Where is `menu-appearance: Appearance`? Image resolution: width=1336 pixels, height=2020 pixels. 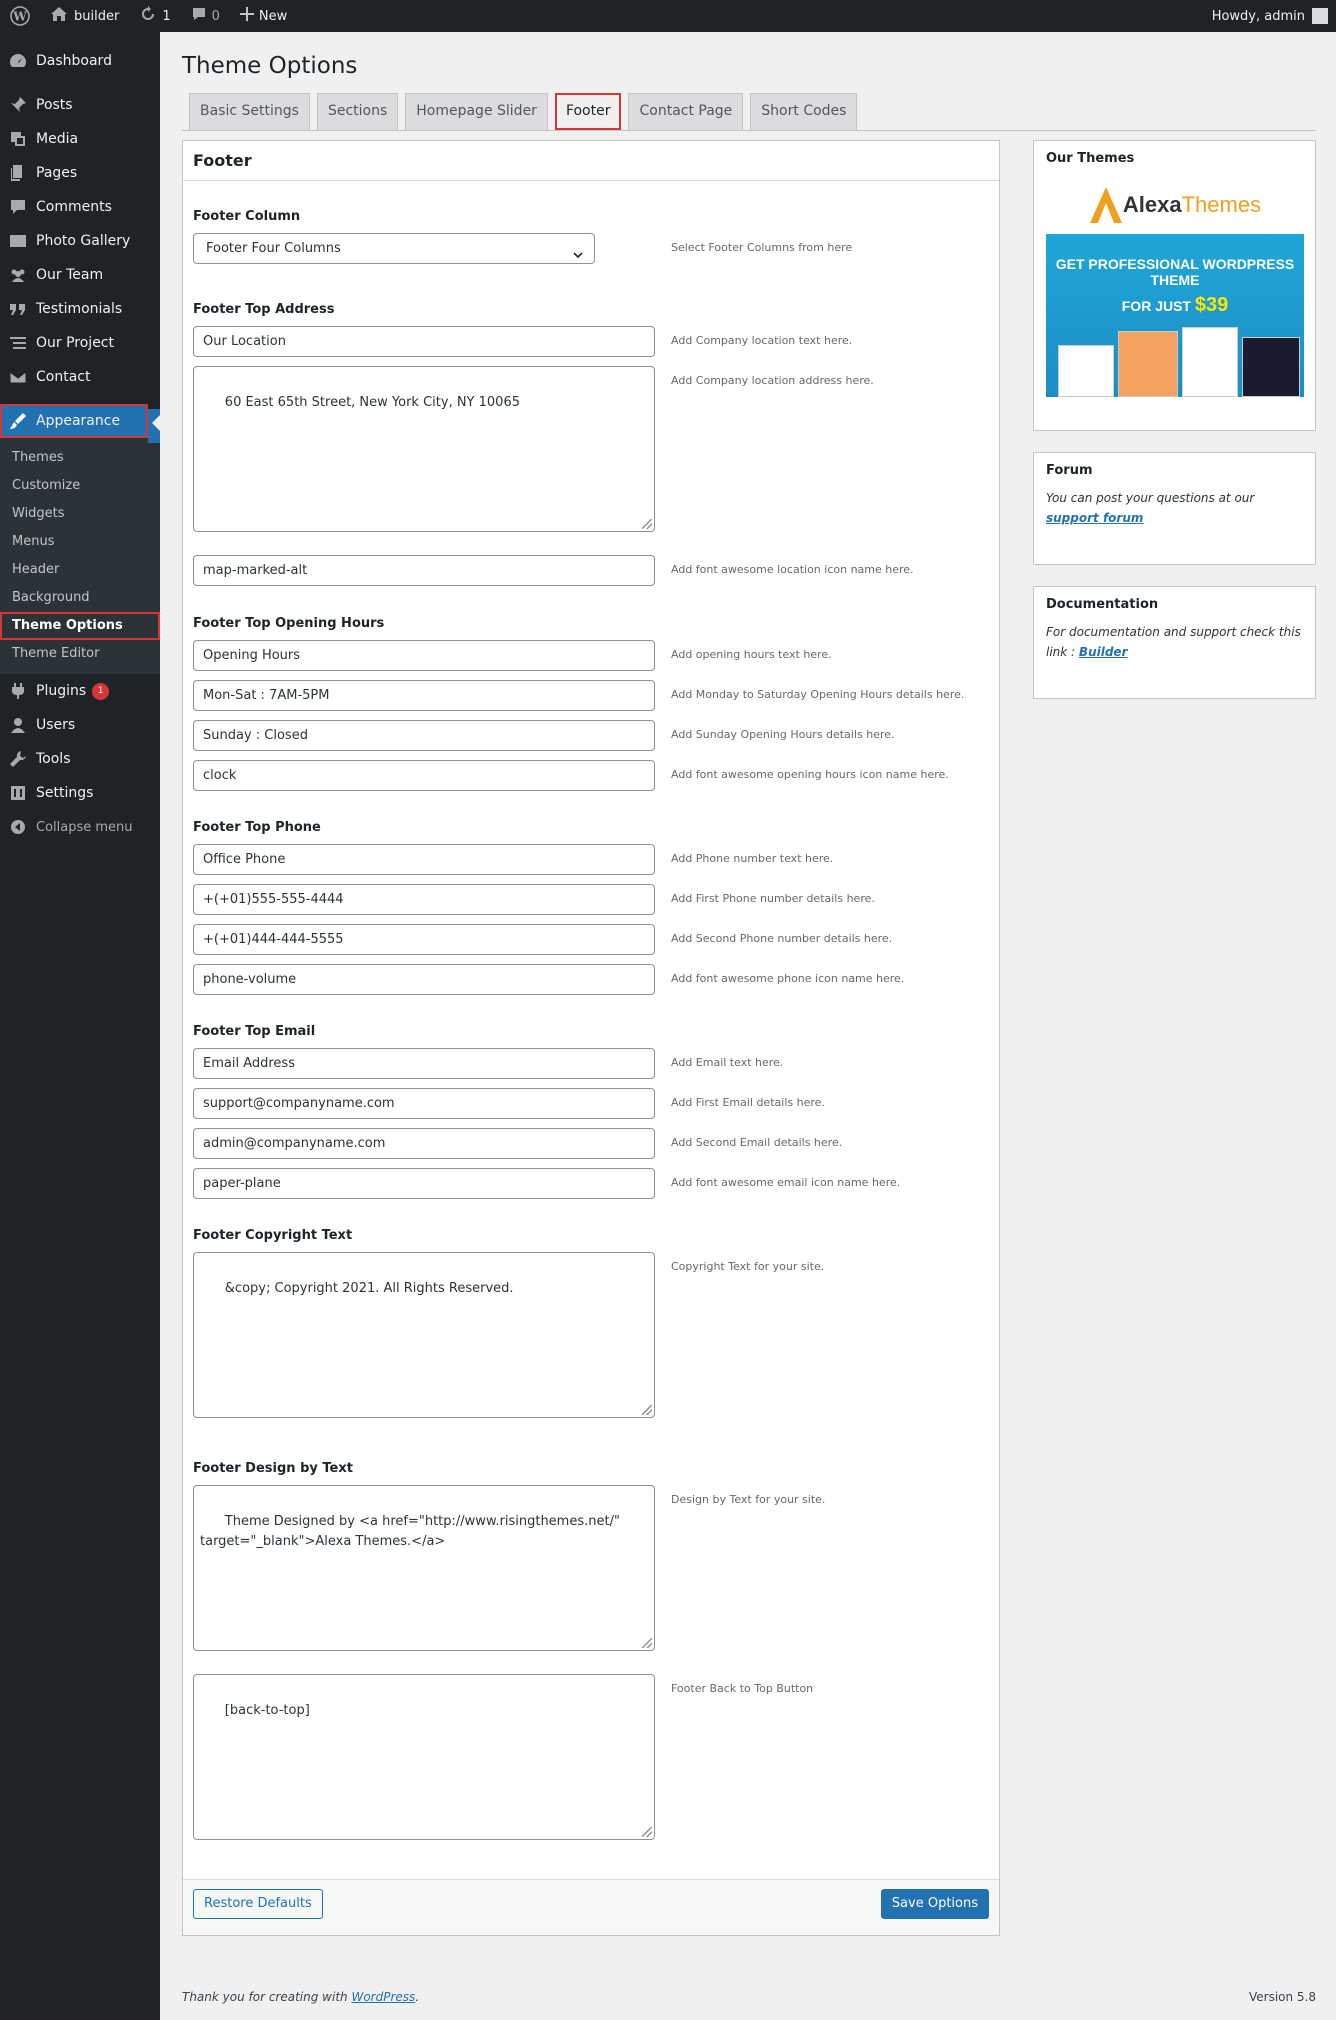 menu-appearance: Appearance is located at coordinates (74, 421).